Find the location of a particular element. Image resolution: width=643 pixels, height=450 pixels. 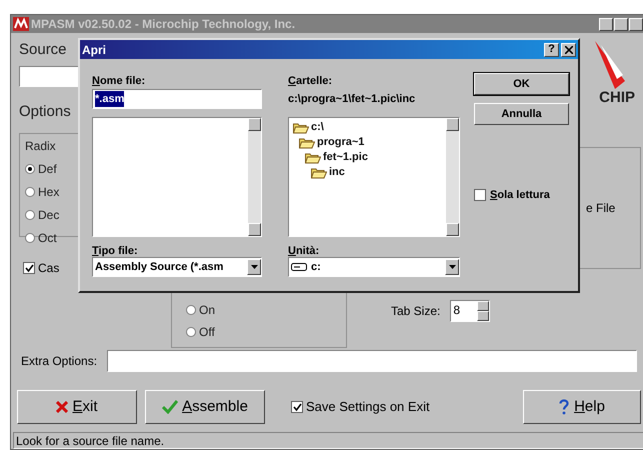

radio-label: Dec is located at coordinates (49, 215).